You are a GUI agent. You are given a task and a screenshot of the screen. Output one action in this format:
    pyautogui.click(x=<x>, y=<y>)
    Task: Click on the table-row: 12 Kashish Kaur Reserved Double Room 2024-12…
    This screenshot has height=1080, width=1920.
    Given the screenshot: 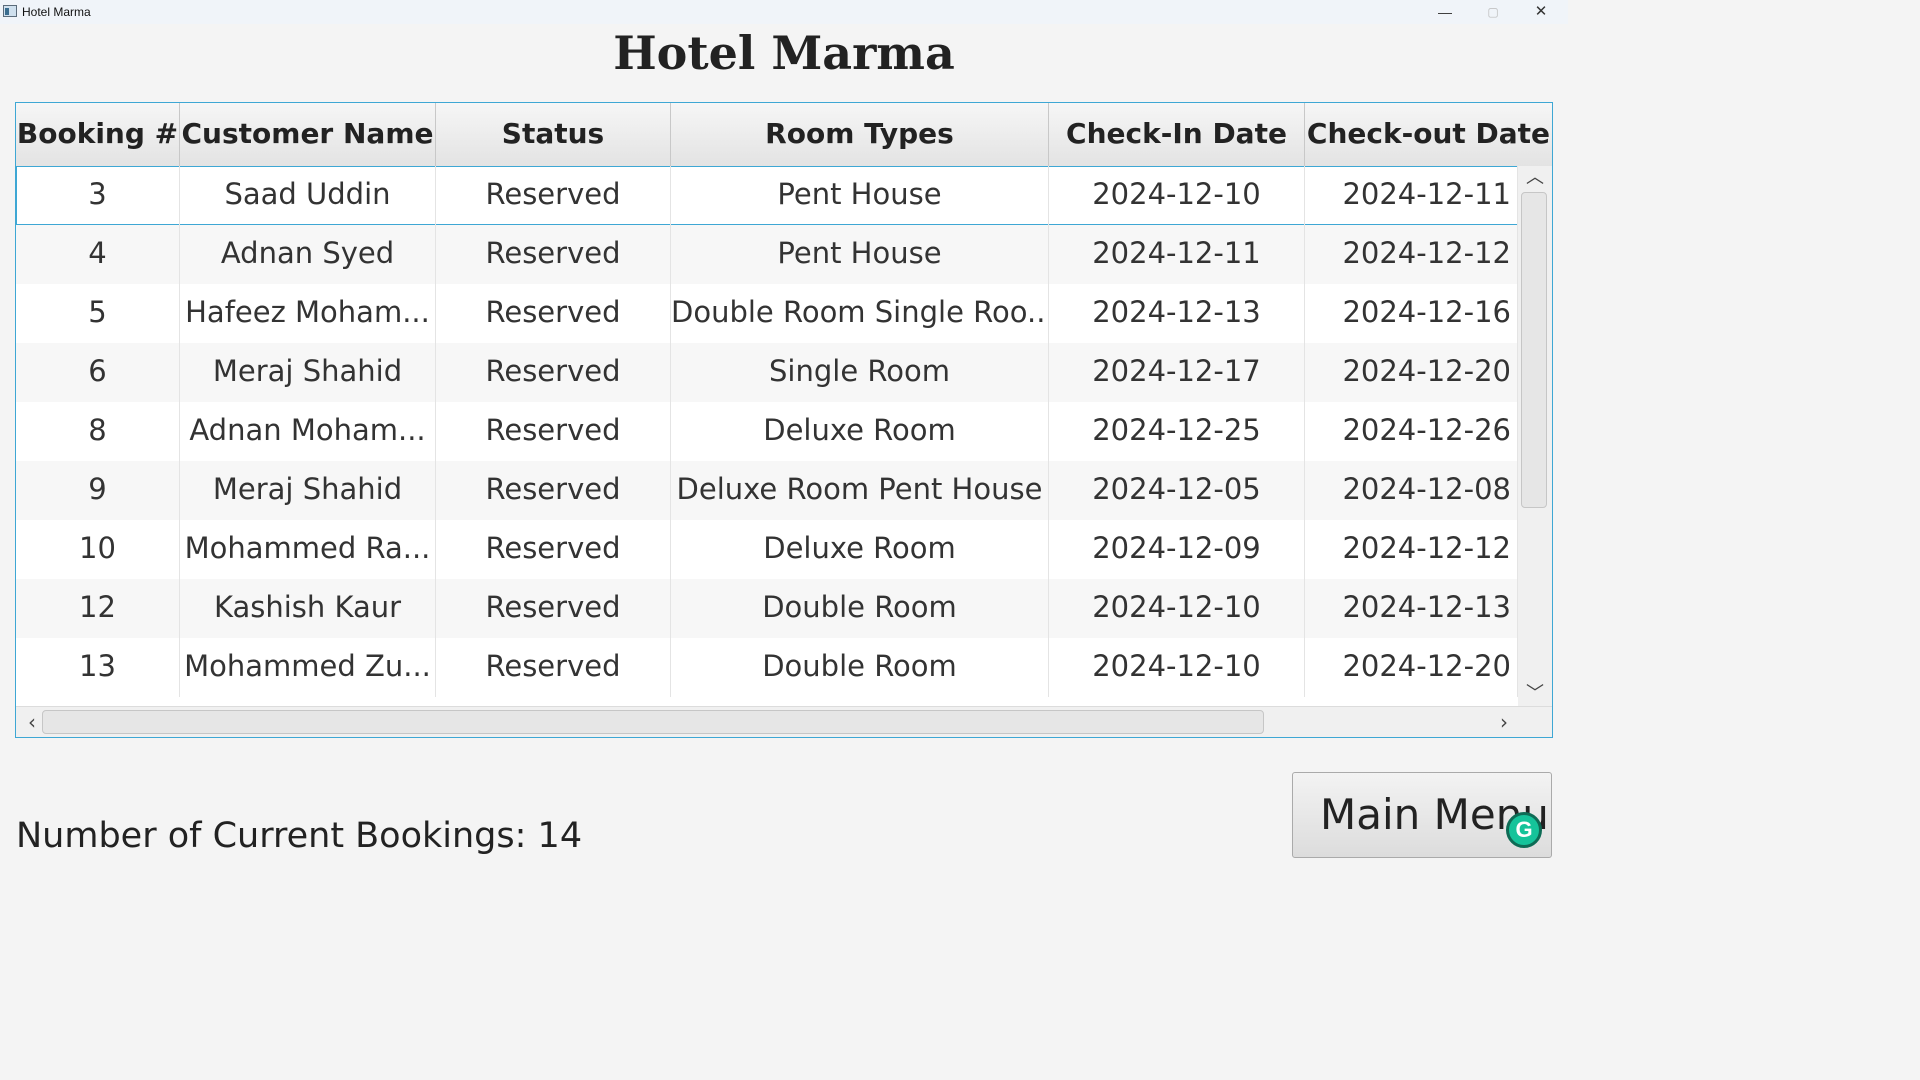 What is the action you would take?
    pyautogui.click(x=767, y=608)
    